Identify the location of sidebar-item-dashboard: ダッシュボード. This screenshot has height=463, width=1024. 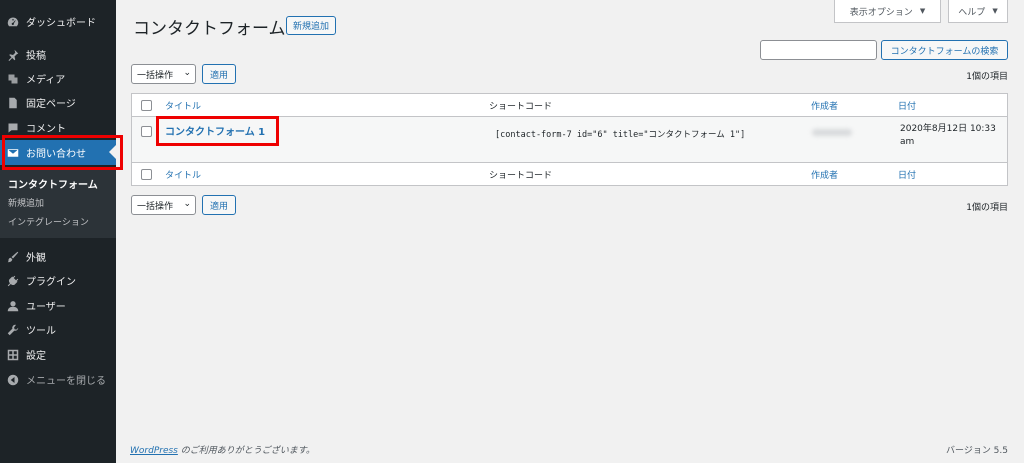
(58, 21).